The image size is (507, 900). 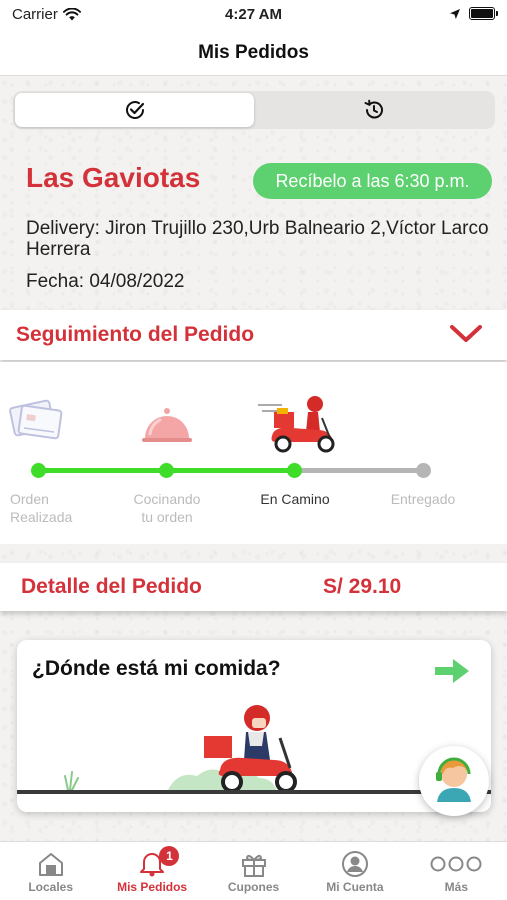 I want to click on tab-locales: Locales, so click(x=50, y=871).